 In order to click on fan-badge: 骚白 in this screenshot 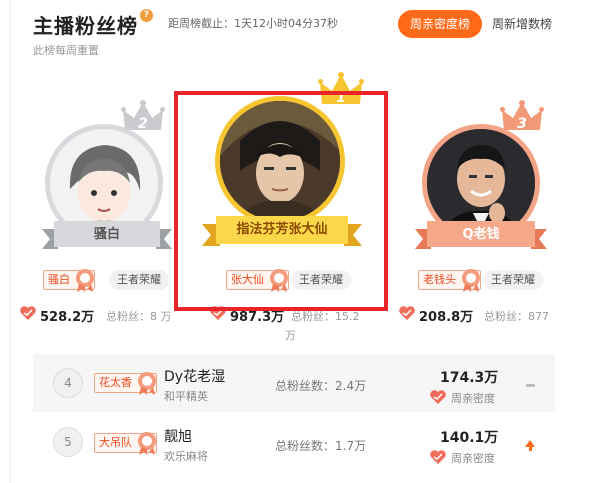, I will do `click(69, 280)`.